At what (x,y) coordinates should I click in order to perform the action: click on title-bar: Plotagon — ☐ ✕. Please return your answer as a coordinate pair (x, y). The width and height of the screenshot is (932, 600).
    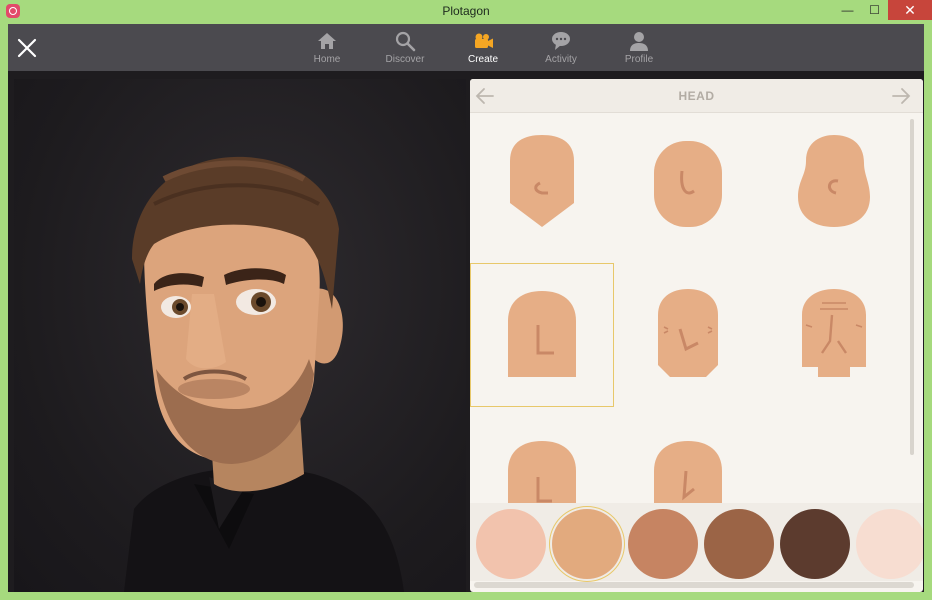
    Looking at the image, I should click on (466, 12).